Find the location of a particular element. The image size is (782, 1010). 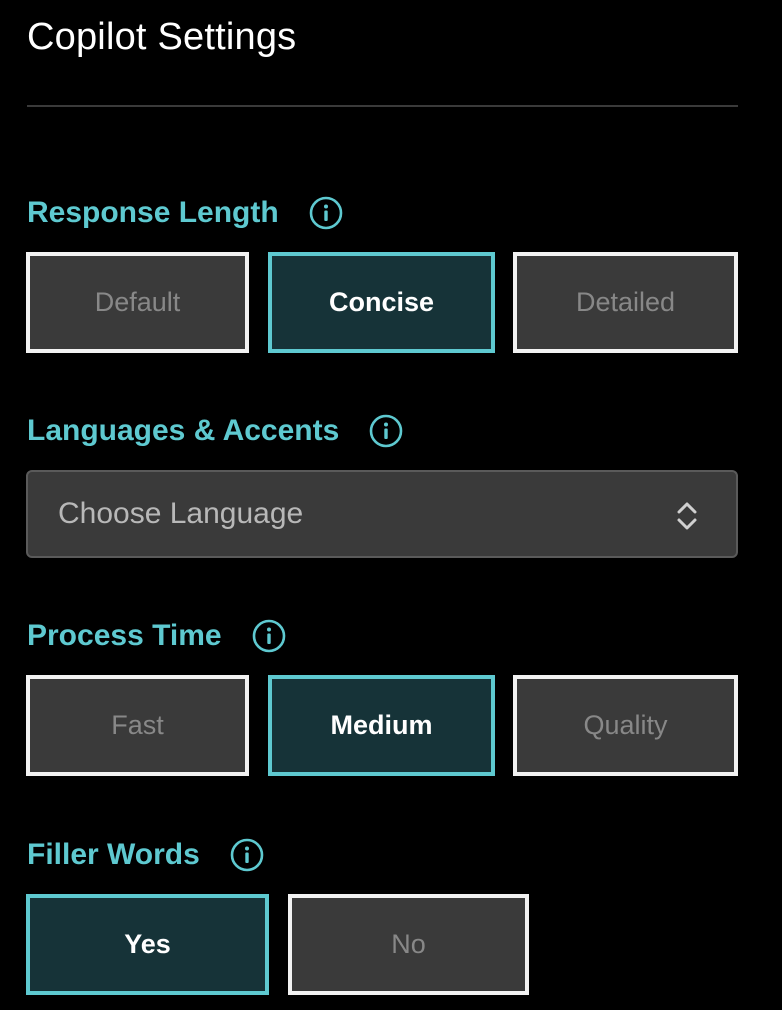

languages-header: Languages & Accents is located at coordinates (215, 431).